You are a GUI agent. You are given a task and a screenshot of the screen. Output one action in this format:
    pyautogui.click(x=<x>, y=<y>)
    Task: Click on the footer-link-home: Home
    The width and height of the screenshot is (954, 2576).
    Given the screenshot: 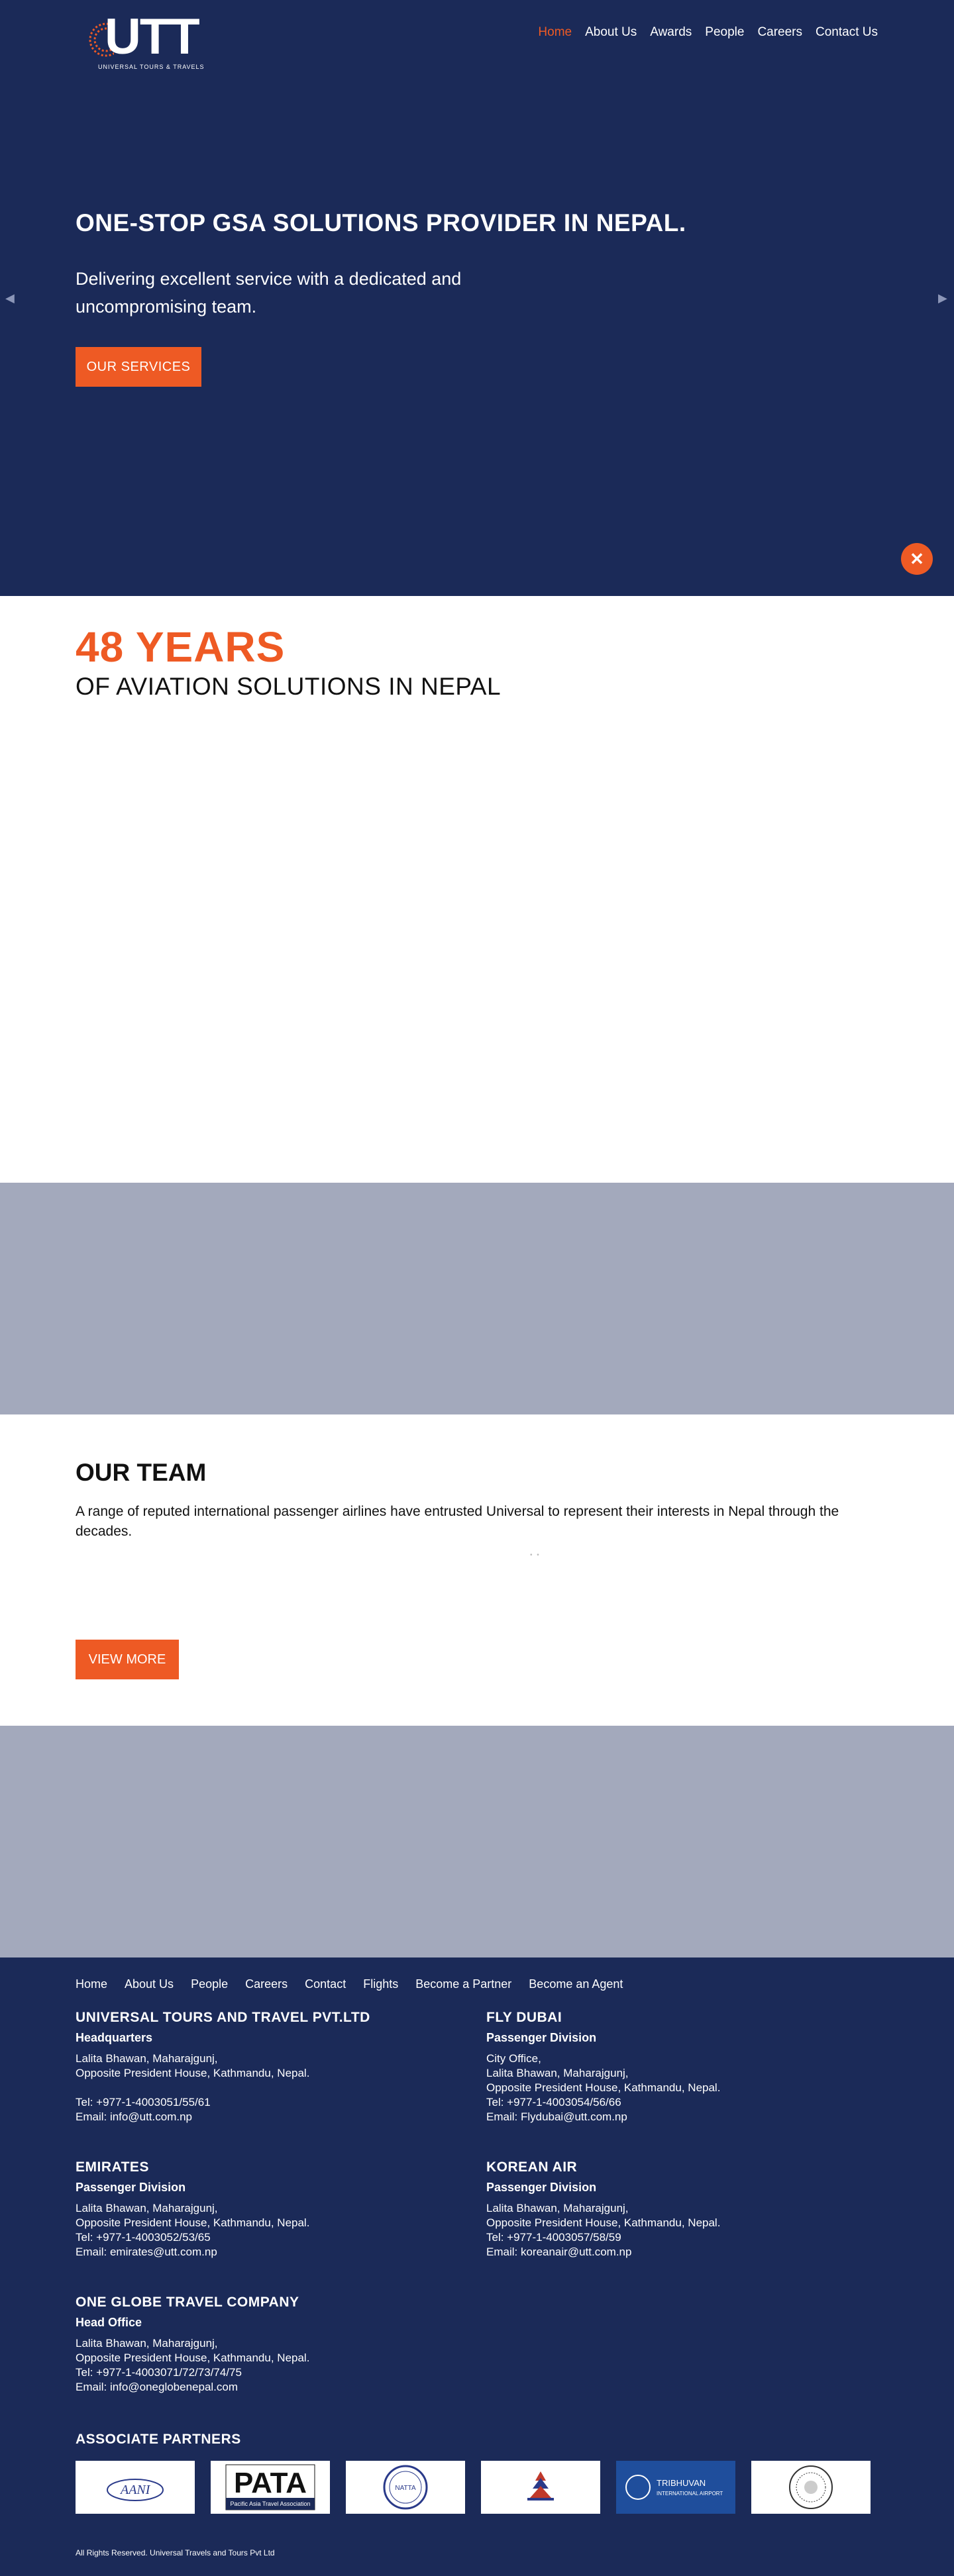 What is the action you would take?
    pyautogui.click(x=91, y=1984)
    